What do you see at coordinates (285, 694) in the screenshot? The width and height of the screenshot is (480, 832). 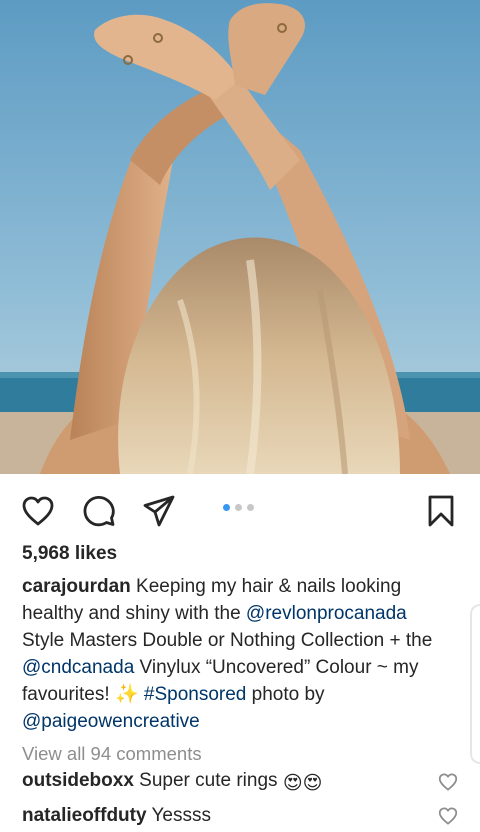 I see `caption-text: photo by` at bounding box center [285, 694].